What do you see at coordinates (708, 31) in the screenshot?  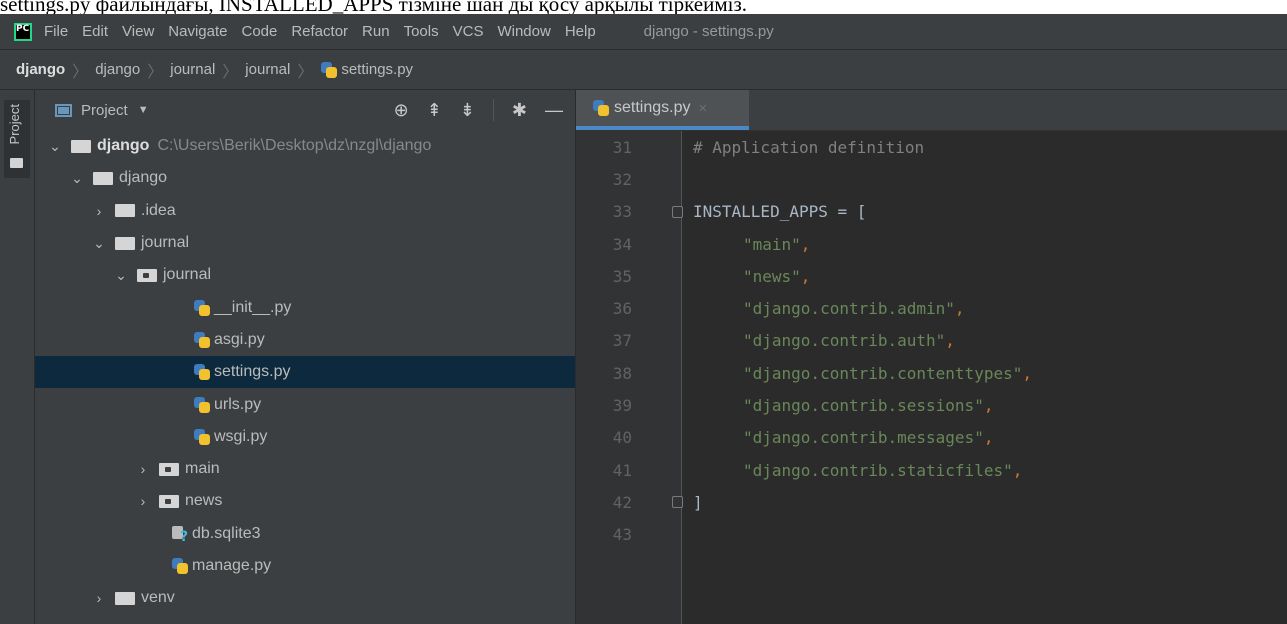 I see `window-title: django - settings.py` at bounding box center [708, 31].